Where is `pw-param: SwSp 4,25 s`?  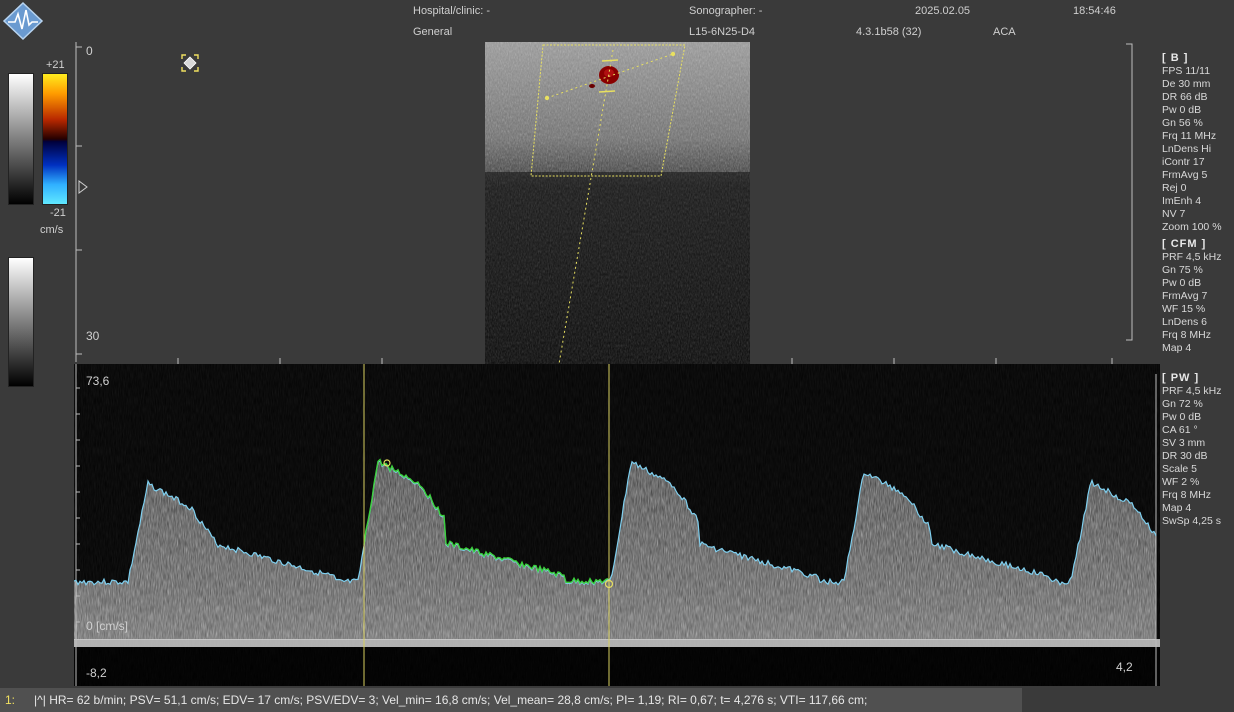 pw-param: SwSp 4,25 s is located at coordinates (1191, 521).